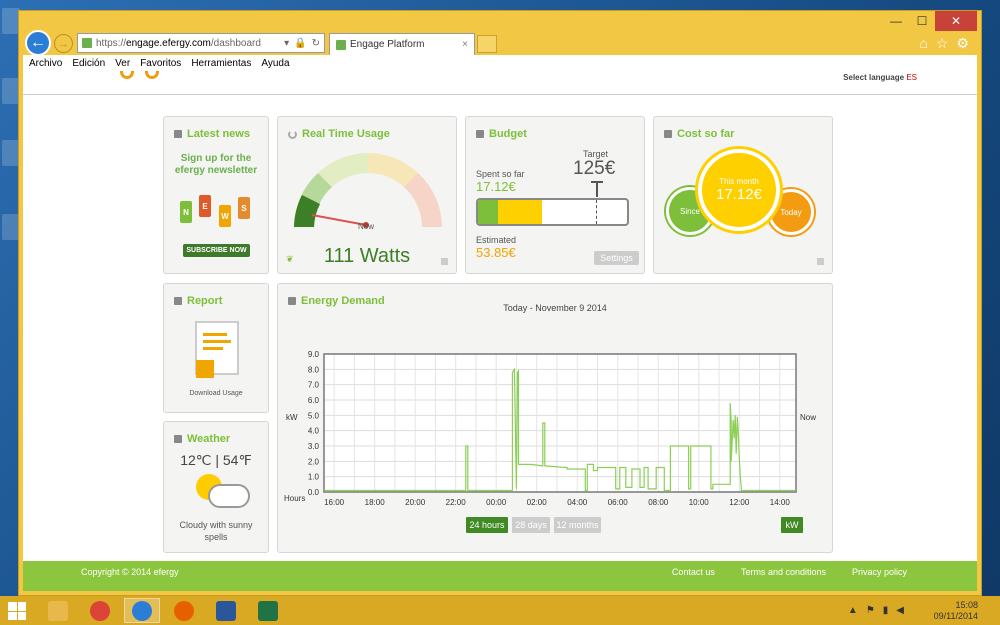 The width and height of the screenshot is (1000, 625). I want to click on subscribe-now-button: SUBSCRIBE NOW, so click(216, 250).